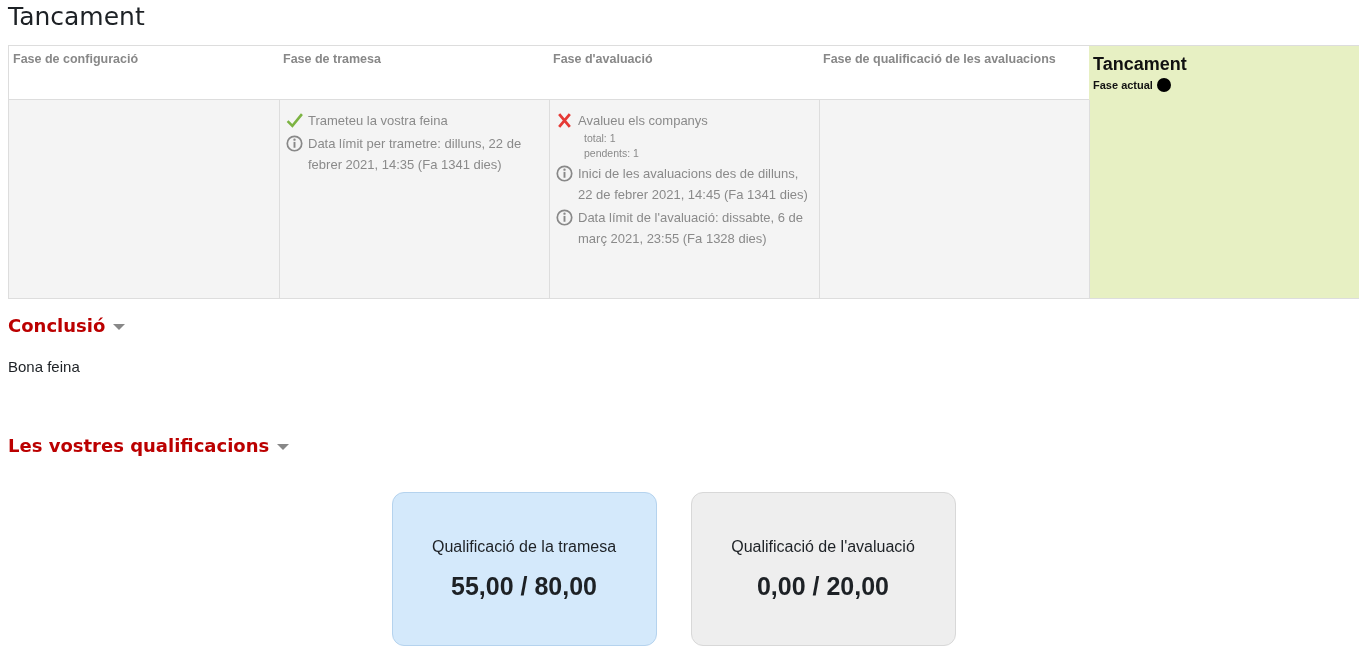 This screenshot has width=1359, height=655. What do you see at coordinates (1163, 85) in the screenshot?
I see `current-phase-icon` at bounding box center [1163, 85].